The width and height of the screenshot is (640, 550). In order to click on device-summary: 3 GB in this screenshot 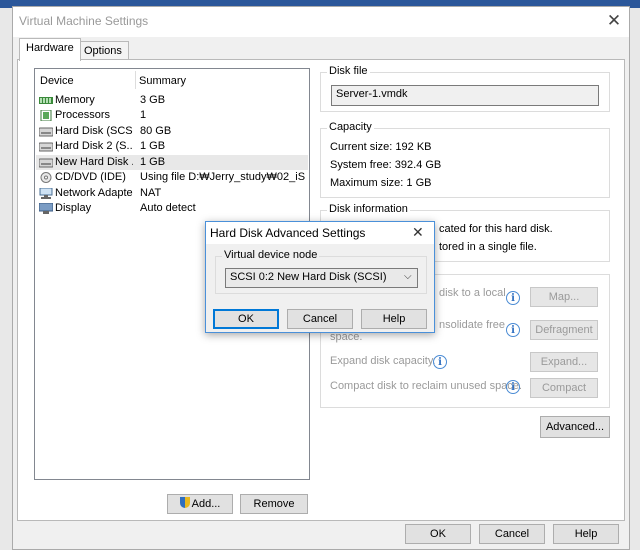, I will do `click(153, 100)`.